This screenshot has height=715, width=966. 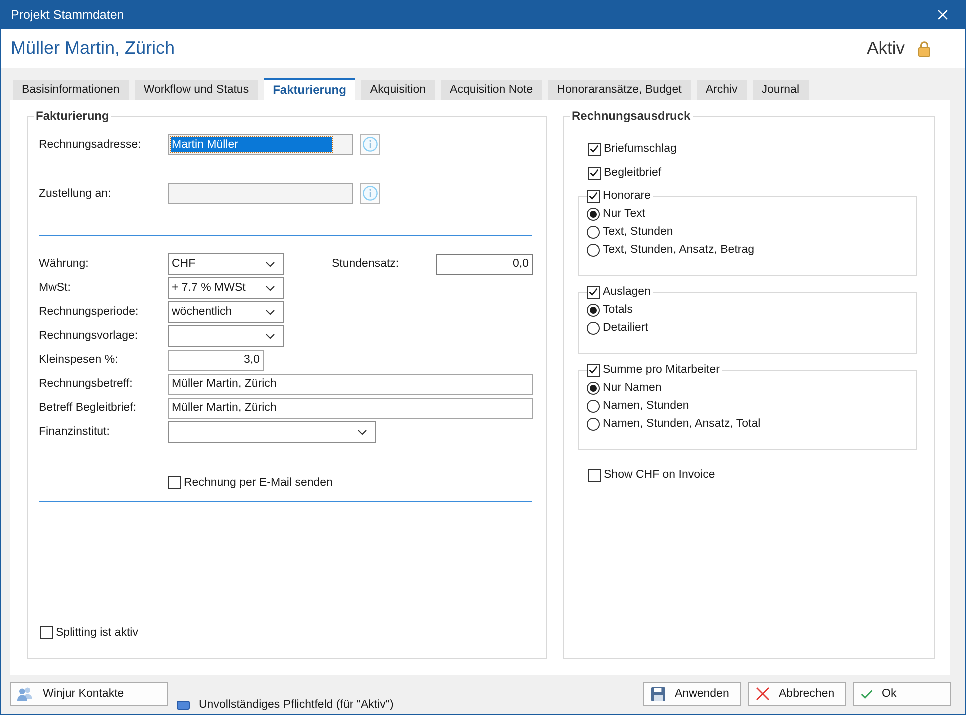 What do you see at coordinates (79, 360) in the screenshot?
I see `field-label: Kleinspesen %:` at bounding box center [79, 360].